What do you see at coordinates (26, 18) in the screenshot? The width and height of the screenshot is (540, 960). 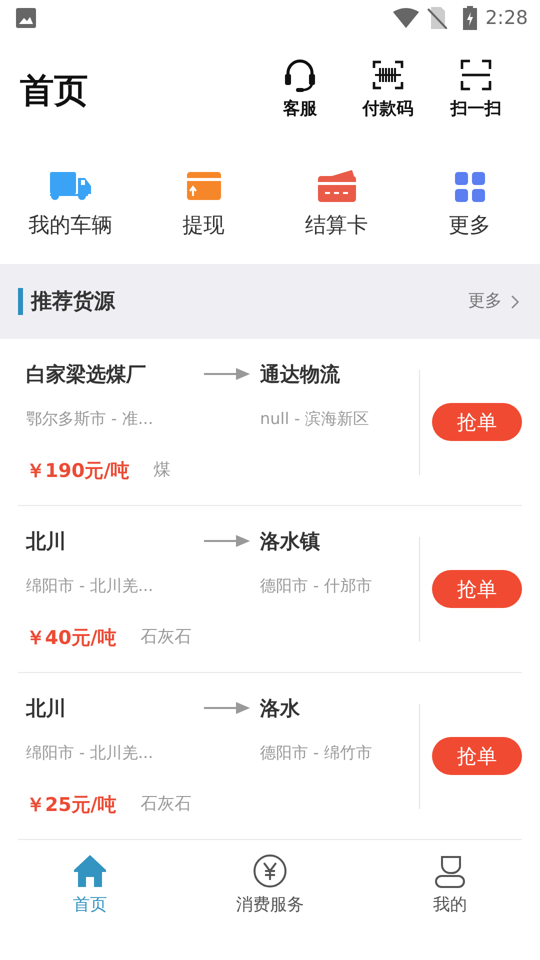 I see `image-icon` at bounding box center [26, 18].